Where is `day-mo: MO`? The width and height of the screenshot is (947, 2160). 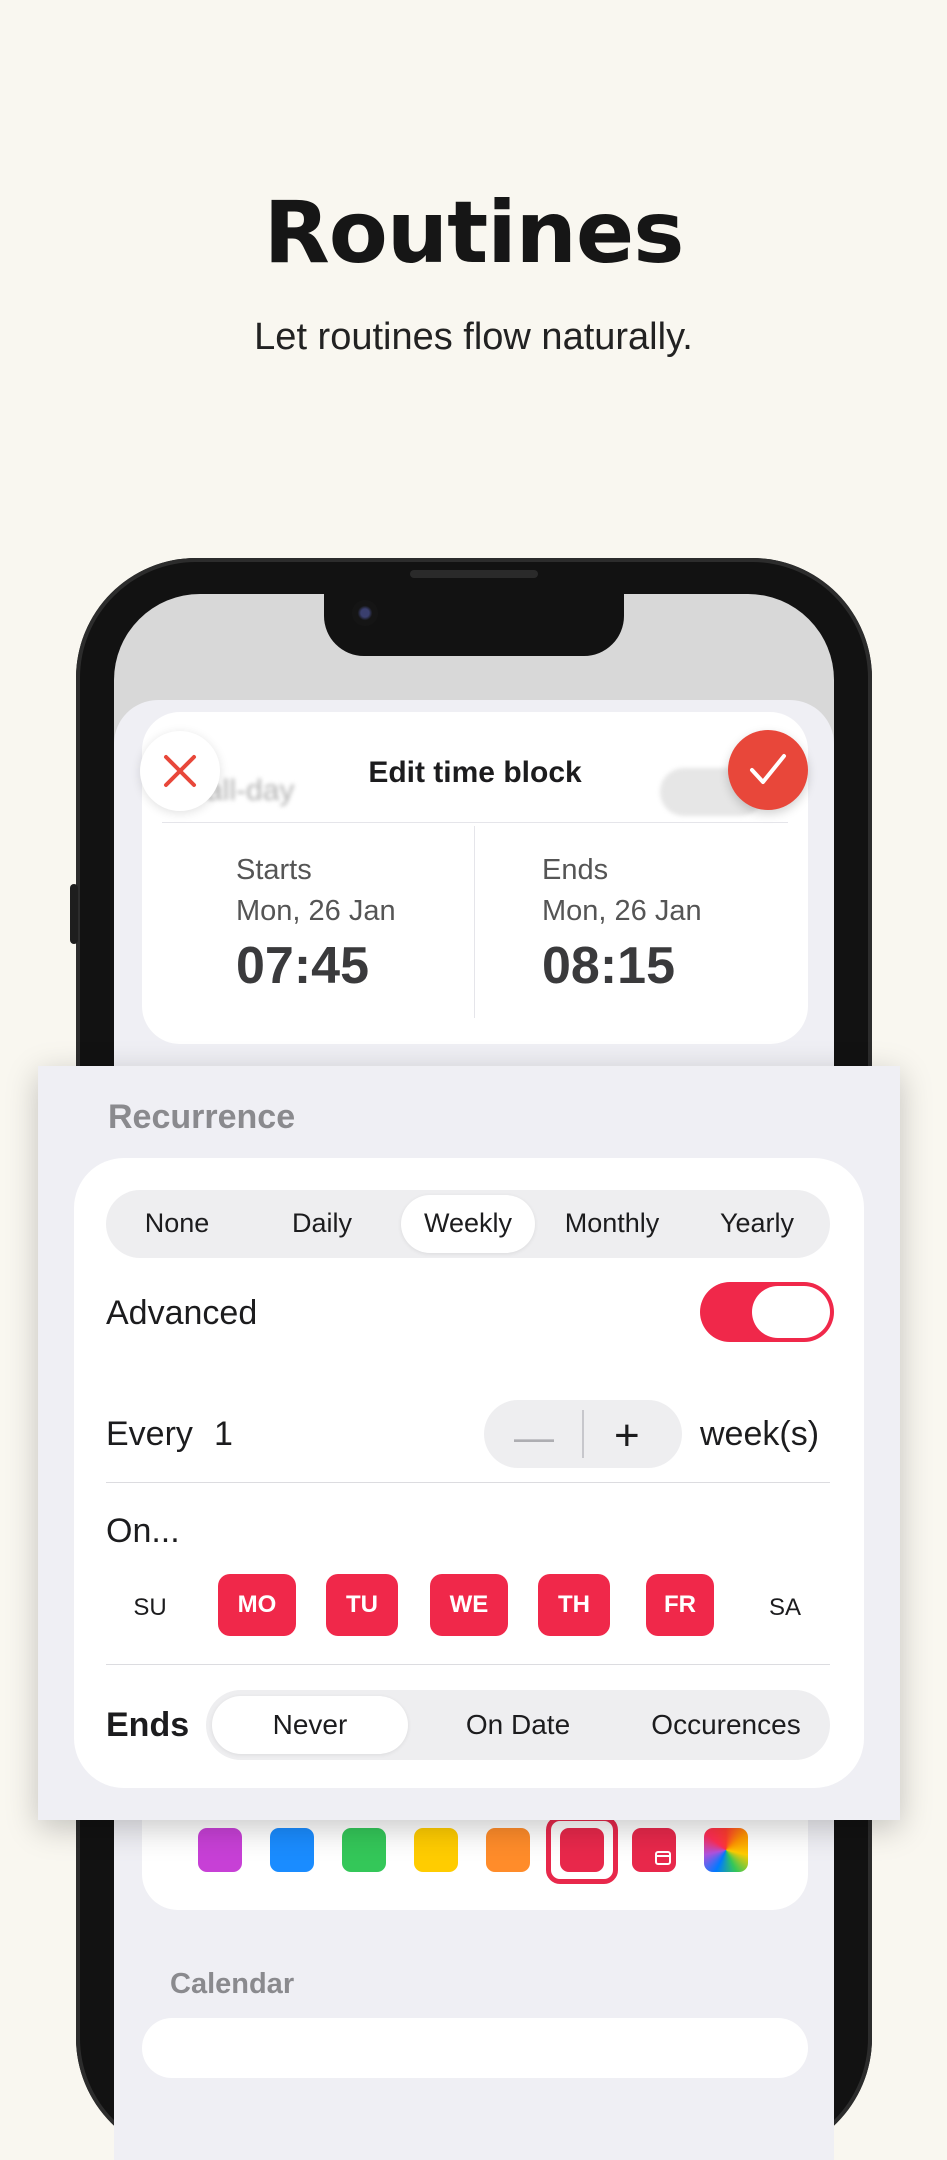
day-mo: MO is located at coordinates (257, 1605).